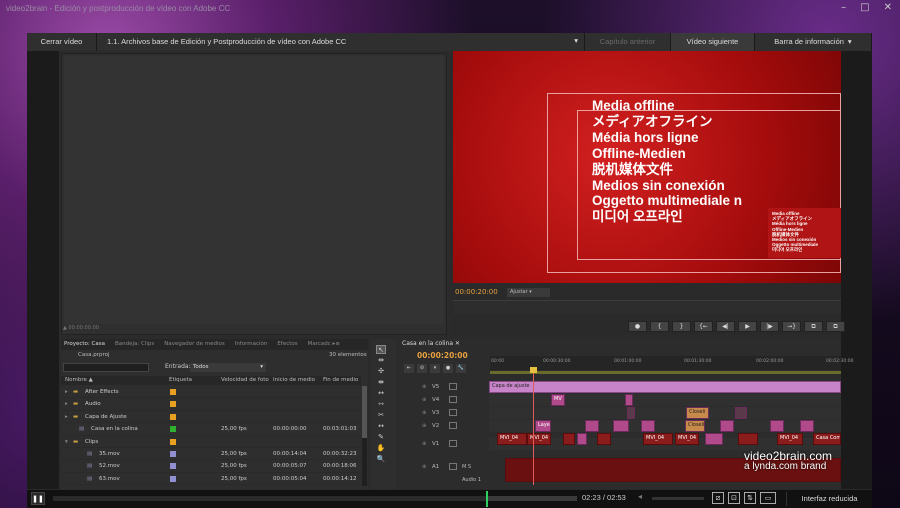 This screenshot has width=900, height=508. What do you see at coordinates (435, 368) in the screenshot?
I see `timeline-tool-icon: ▾` at bounding box center [435, 368].